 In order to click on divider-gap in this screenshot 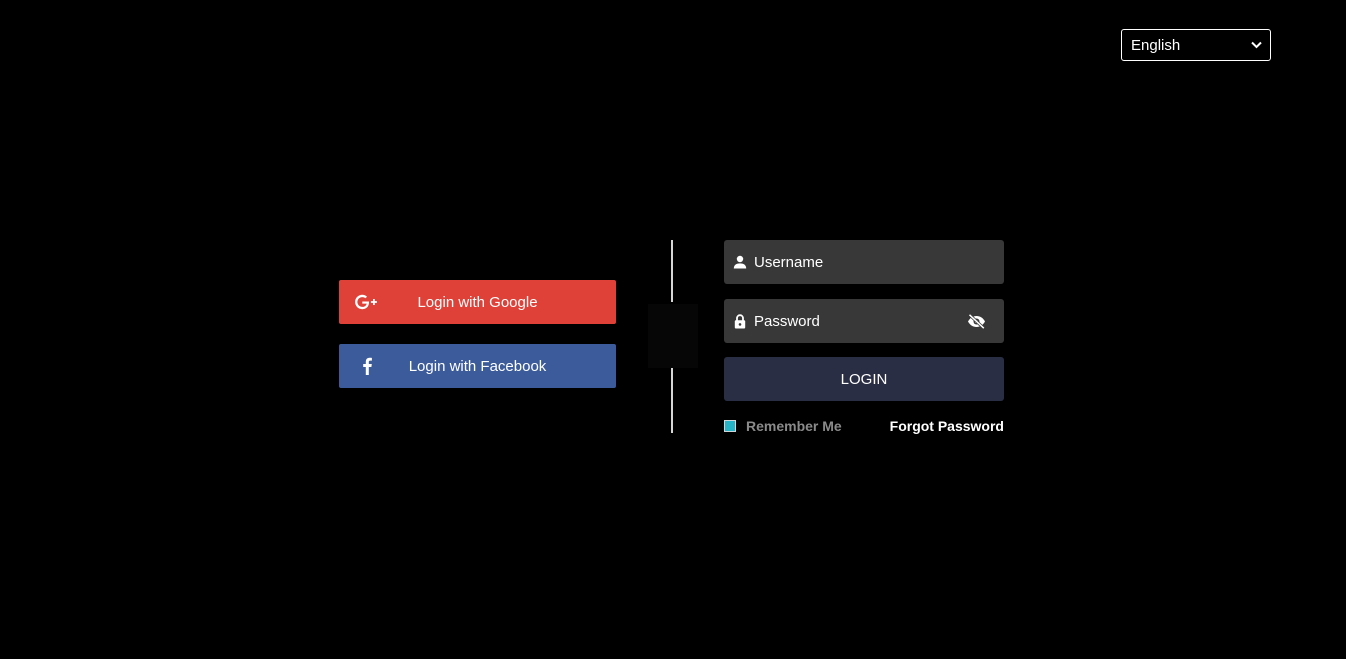, I will do `click(673, 336)`.